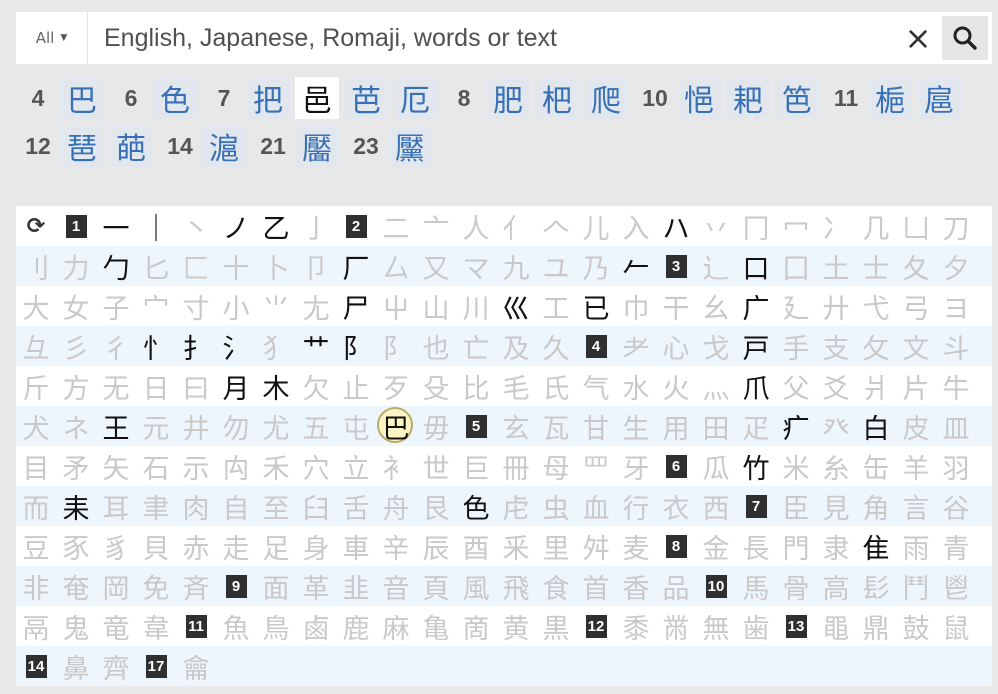 The height and width of the screenshot is (694, 998). What do you see at coordinates (956, 346) in the screenshot?
I see `radical: 斗` at bounding box center [956, 346].